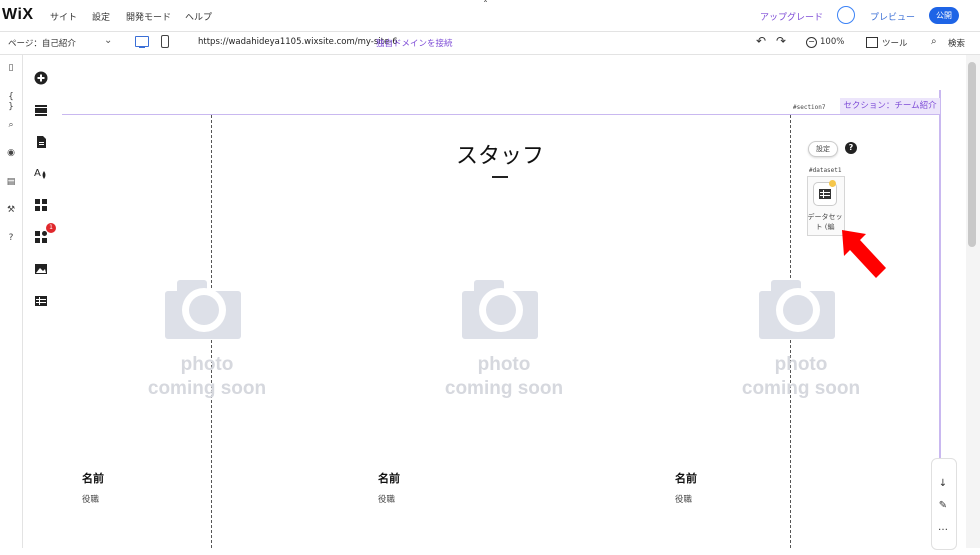 This screenshot has width=980, height=555. Describe the element at coordinates (11, 238) in the screenshot. I see `help-icon: ?` at that location.